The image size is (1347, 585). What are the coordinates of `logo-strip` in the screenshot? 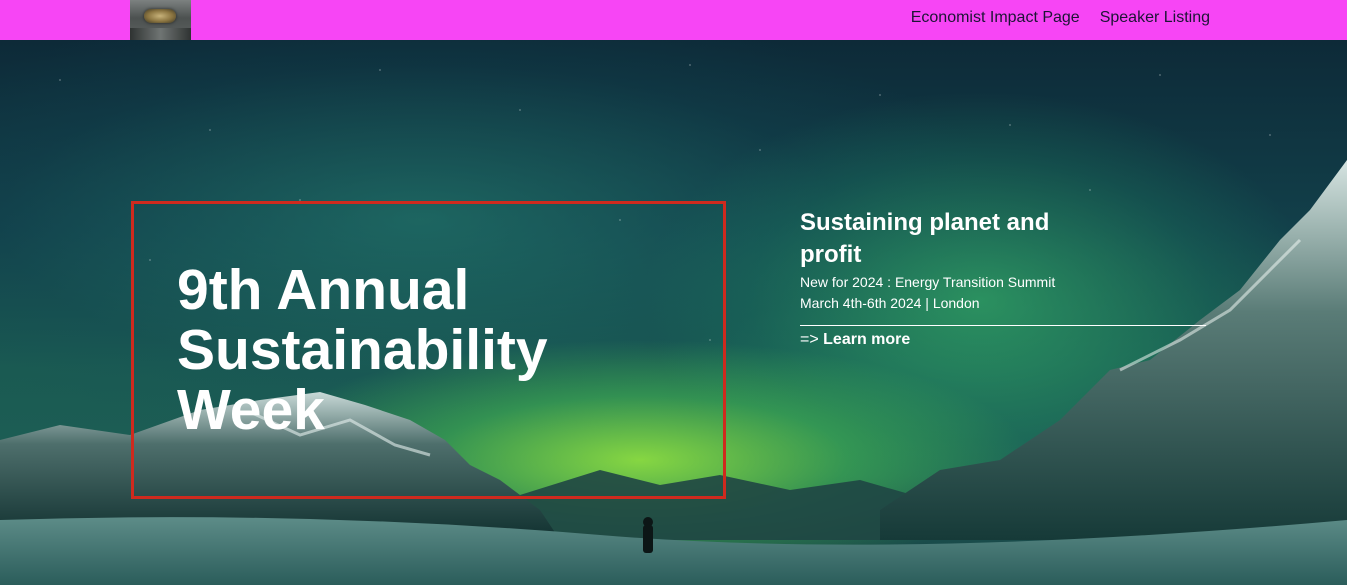 It's located at (160, 34).